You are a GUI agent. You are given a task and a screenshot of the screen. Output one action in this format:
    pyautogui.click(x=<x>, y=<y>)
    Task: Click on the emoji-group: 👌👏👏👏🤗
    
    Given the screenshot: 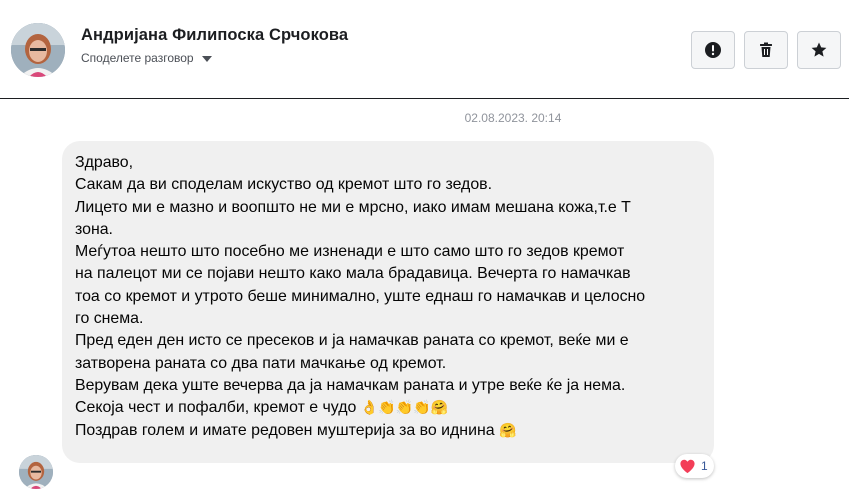 What is the action you would take?
    pyautogui.click(x=404, y=408)
    